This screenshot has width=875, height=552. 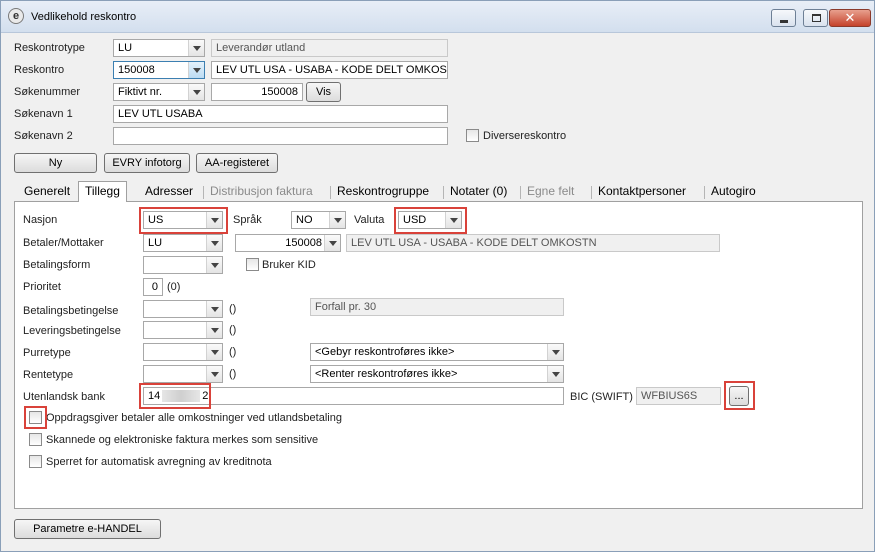 What do you see at coordinates (304, 220) in the screenshot?
I see `sprak-value: NO` at bounding box center [304, 220].